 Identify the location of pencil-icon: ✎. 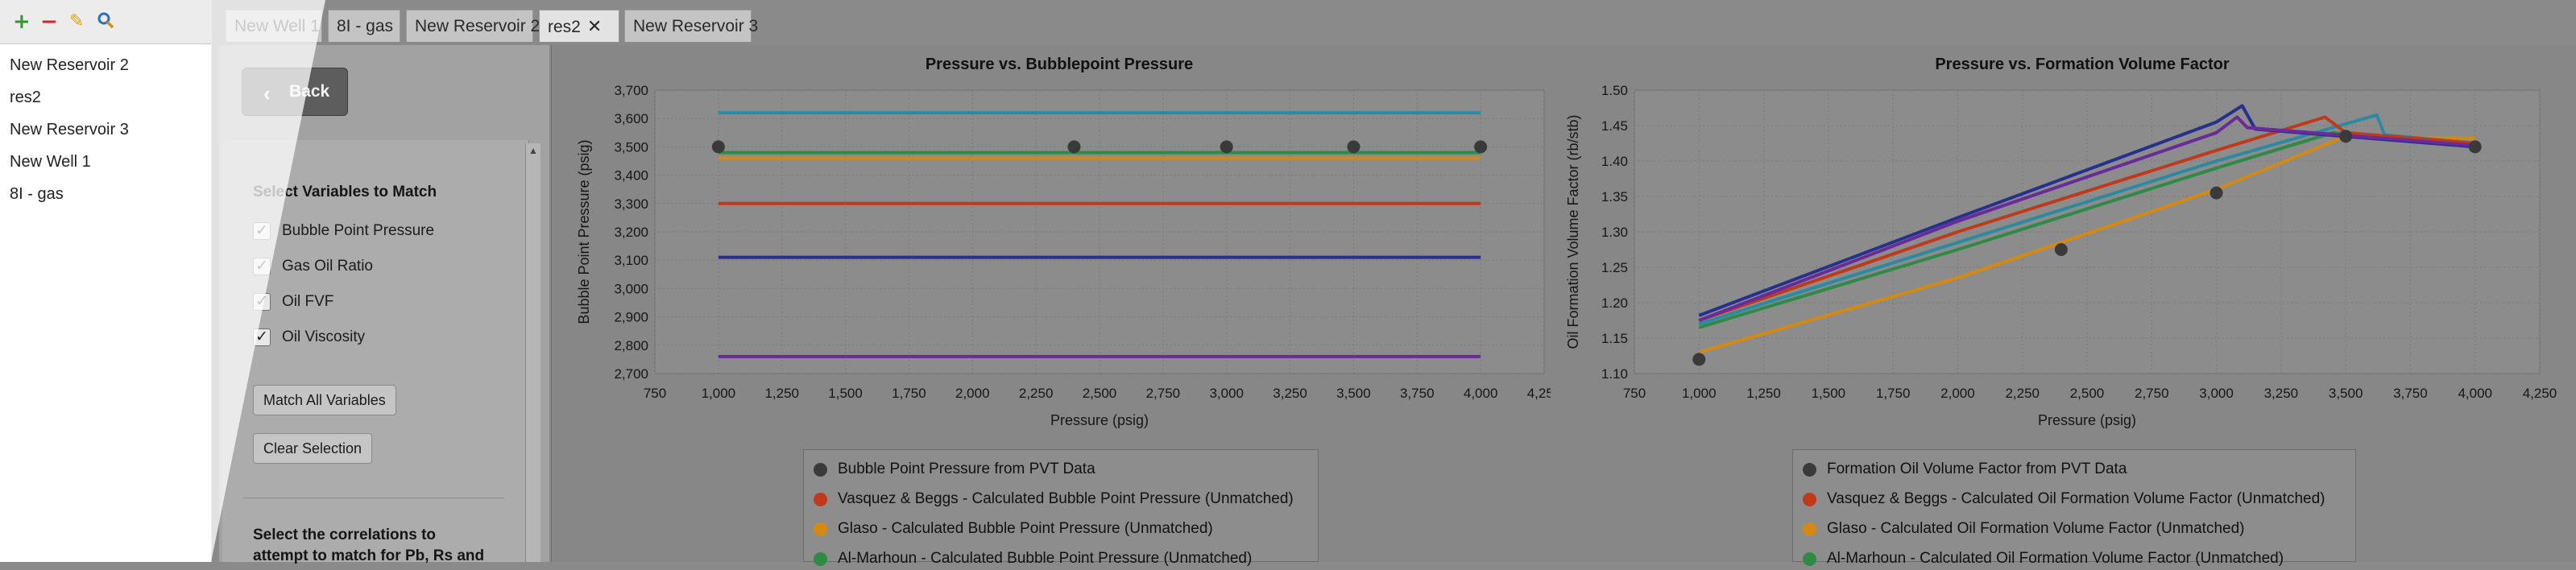
(76, 21).